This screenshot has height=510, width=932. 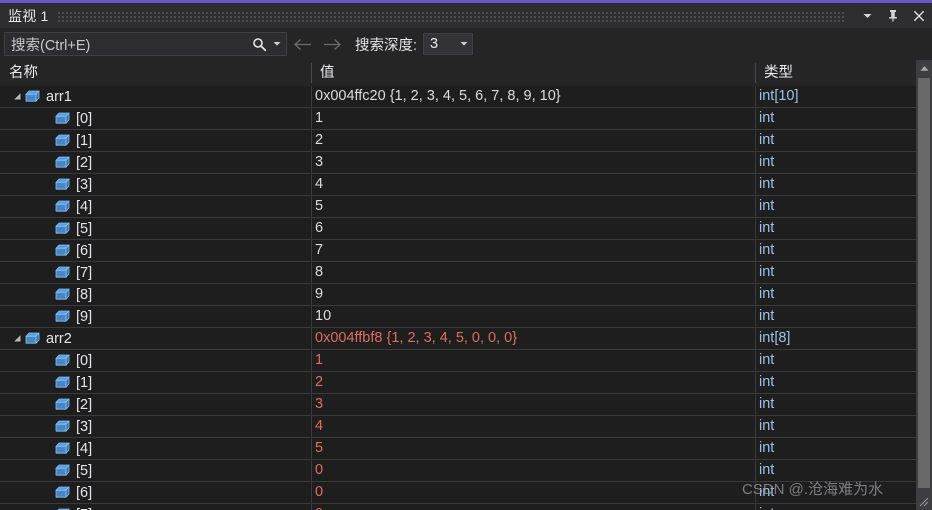 I want to click on table-row: [8] 9 int, so click(x=466, y=295).